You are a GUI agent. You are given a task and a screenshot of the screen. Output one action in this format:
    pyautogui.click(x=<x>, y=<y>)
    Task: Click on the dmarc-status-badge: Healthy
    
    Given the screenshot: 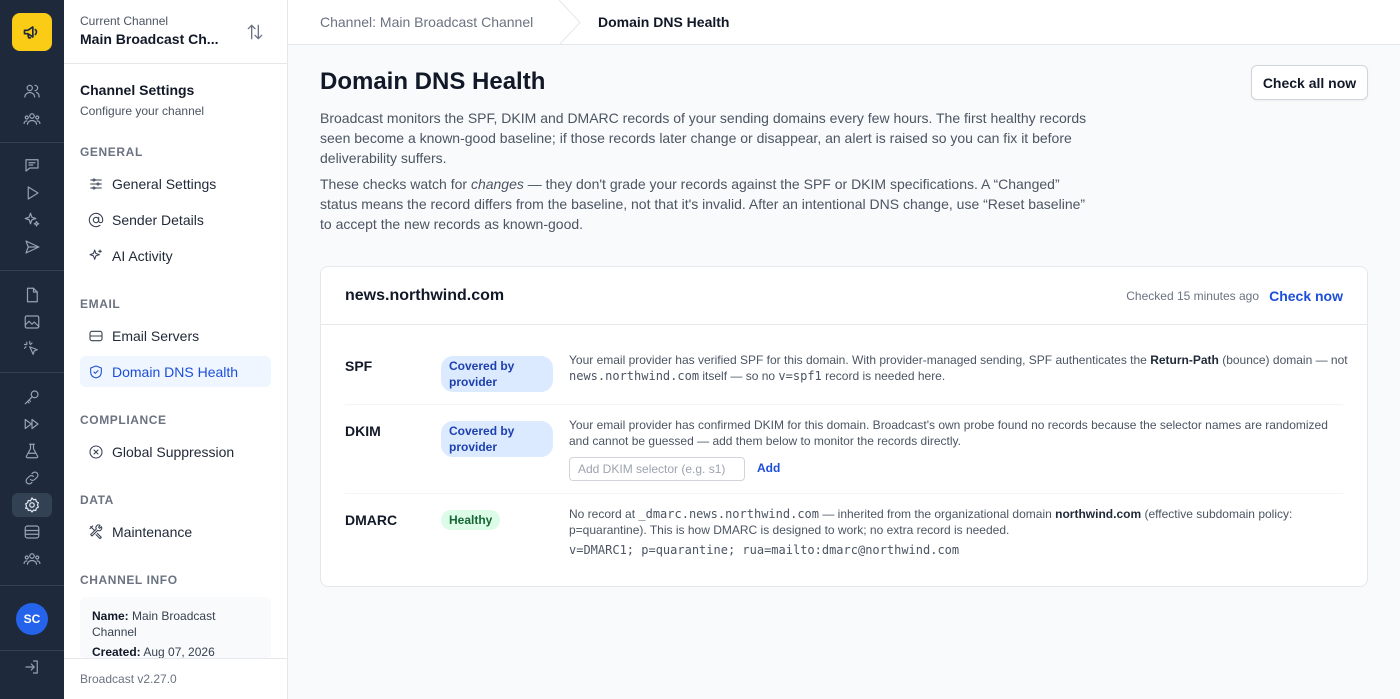 What is the action you would take?
    pyautogui.click(x=471, y=520)
    